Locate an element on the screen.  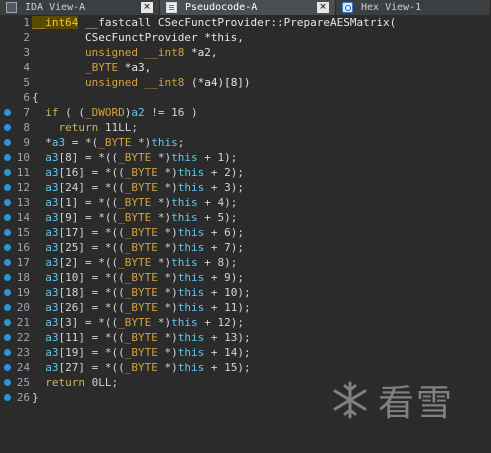
tab-pseudocode: Pseudocode-A × is located at coordinates (248, 7).